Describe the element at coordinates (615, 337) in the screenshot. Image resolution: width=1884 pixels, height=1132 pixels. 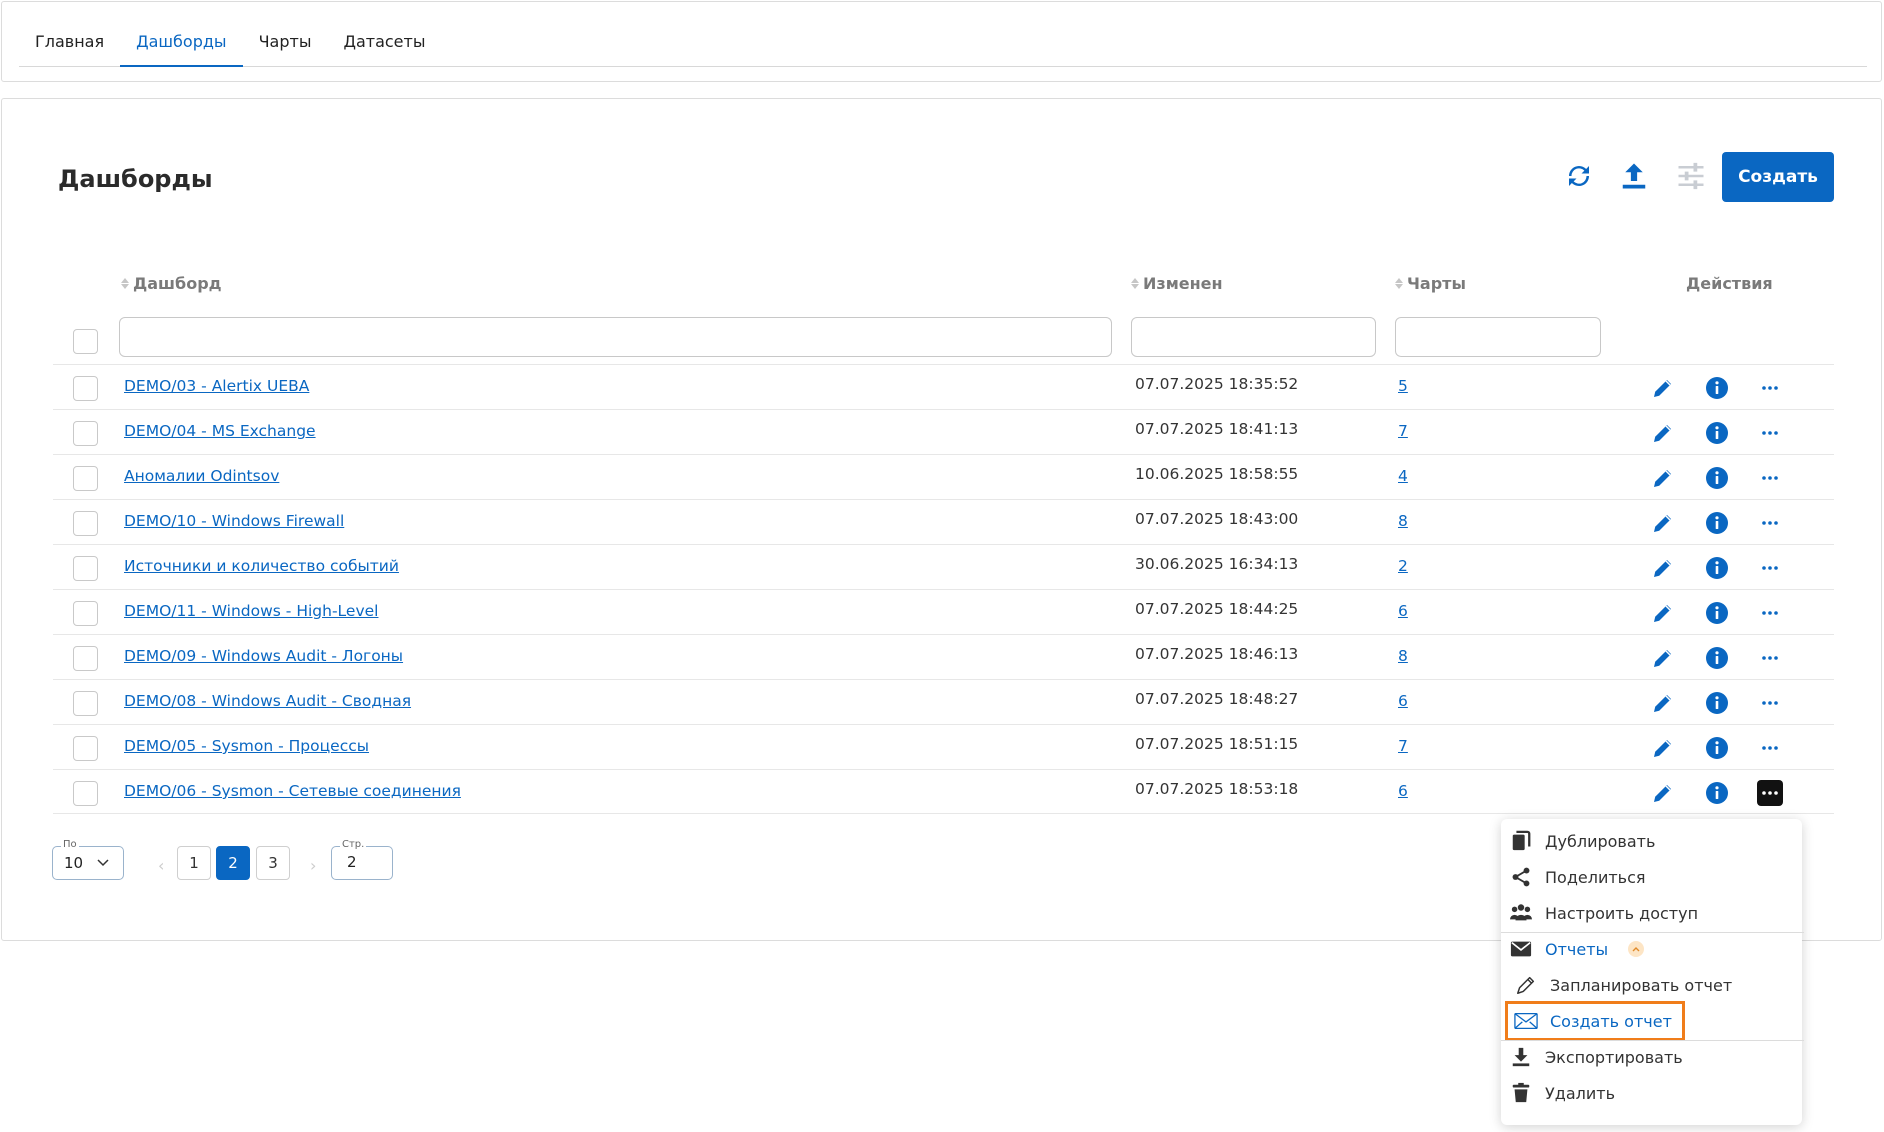
I see `filter-name-input` at that location.